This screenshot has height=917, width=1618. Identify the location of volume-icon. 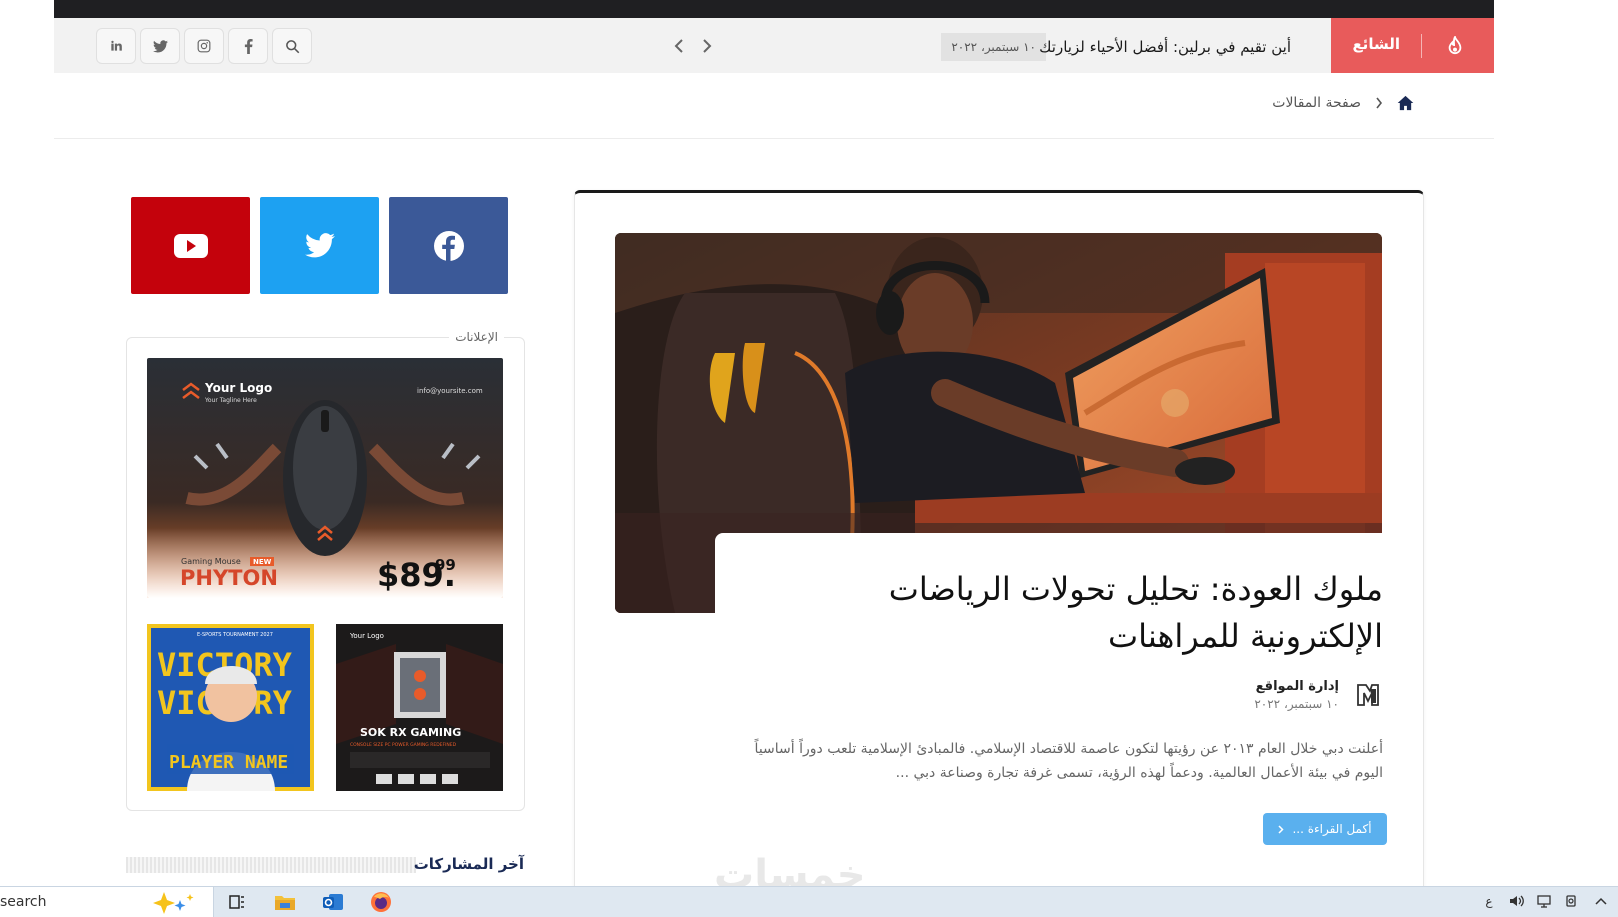
(1517, 901).